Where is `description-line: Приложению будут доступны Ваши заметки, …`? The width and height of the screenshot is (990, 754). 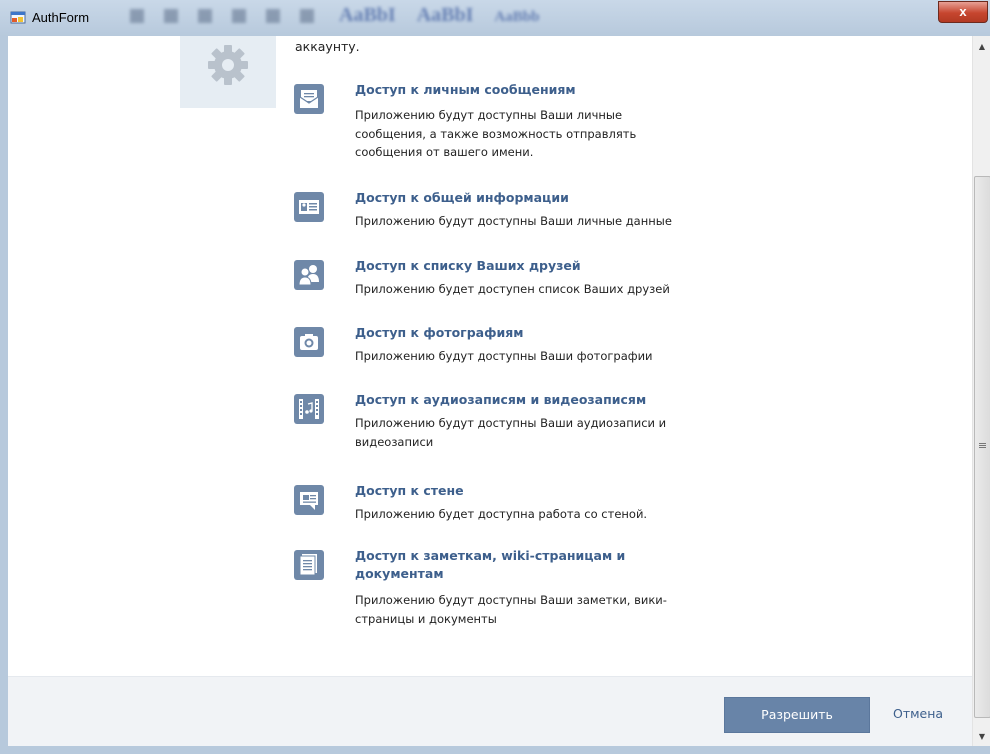
description-line: Приложению будут доступны Ваши заметки, … is located at coordinates (511, 600).